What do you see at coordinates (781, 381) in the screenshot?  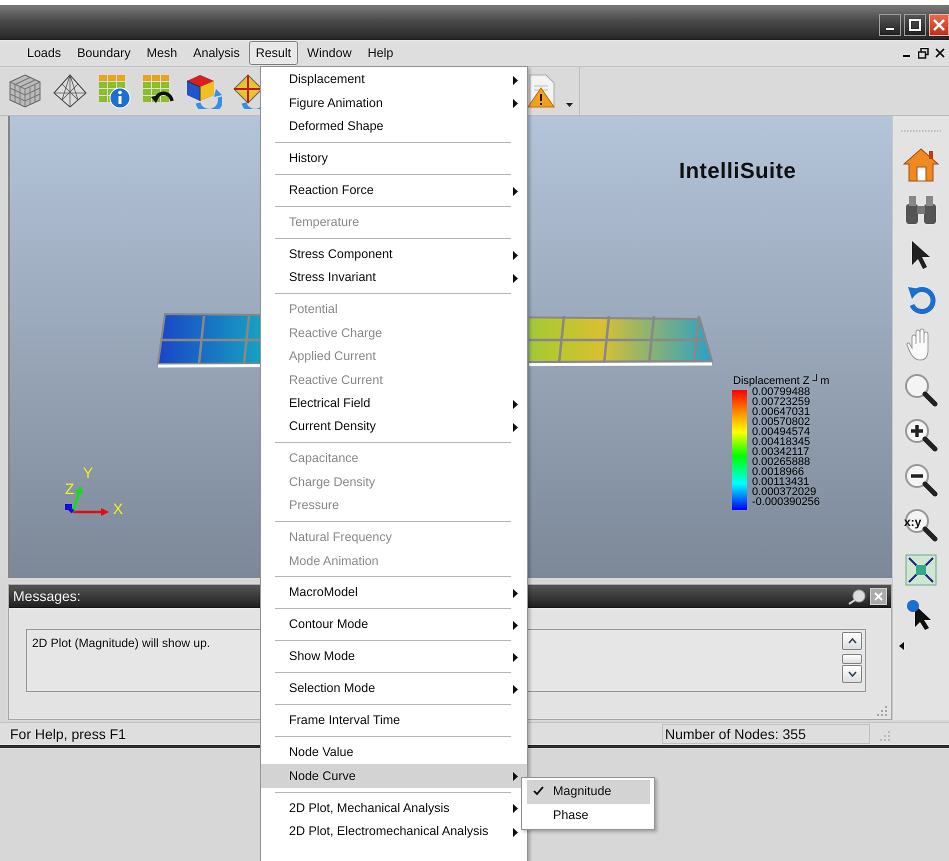 I see `legend-title: Displacement Z ┘m` at bounding box center [781, 381].